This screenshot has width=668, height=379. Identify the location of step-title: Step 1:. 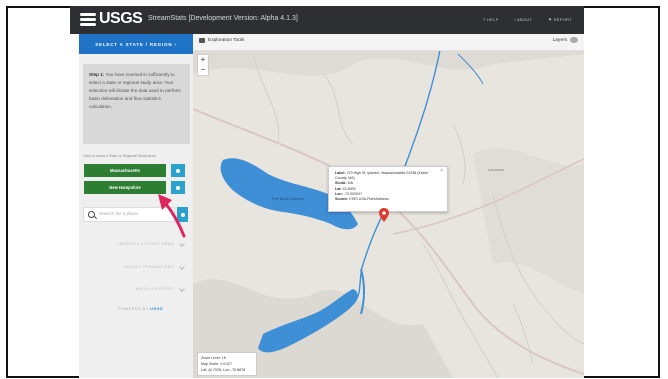
(97, 74).